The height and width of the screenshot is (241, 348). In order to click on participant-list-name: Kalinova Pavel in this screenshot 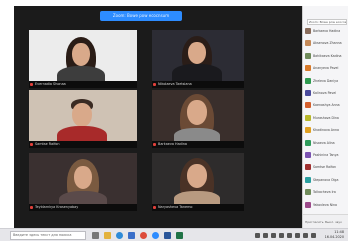, I will do `click(325, 93)`.